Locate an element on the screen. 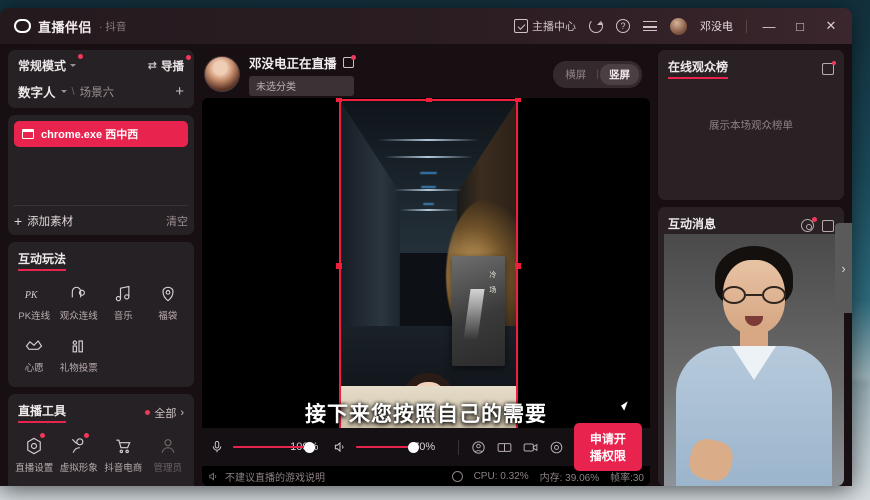 The height and width of the screenshot is (500, 870). play-item-wish: 心愿 is located at coordinates (34, 355).